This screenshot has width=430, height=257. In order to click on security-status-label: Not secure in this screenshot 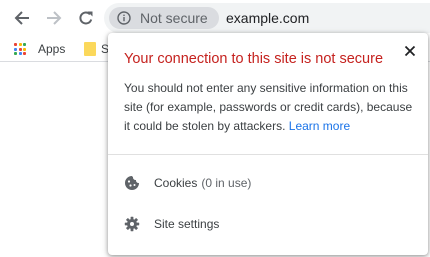, I will do `click(174, 18)`.